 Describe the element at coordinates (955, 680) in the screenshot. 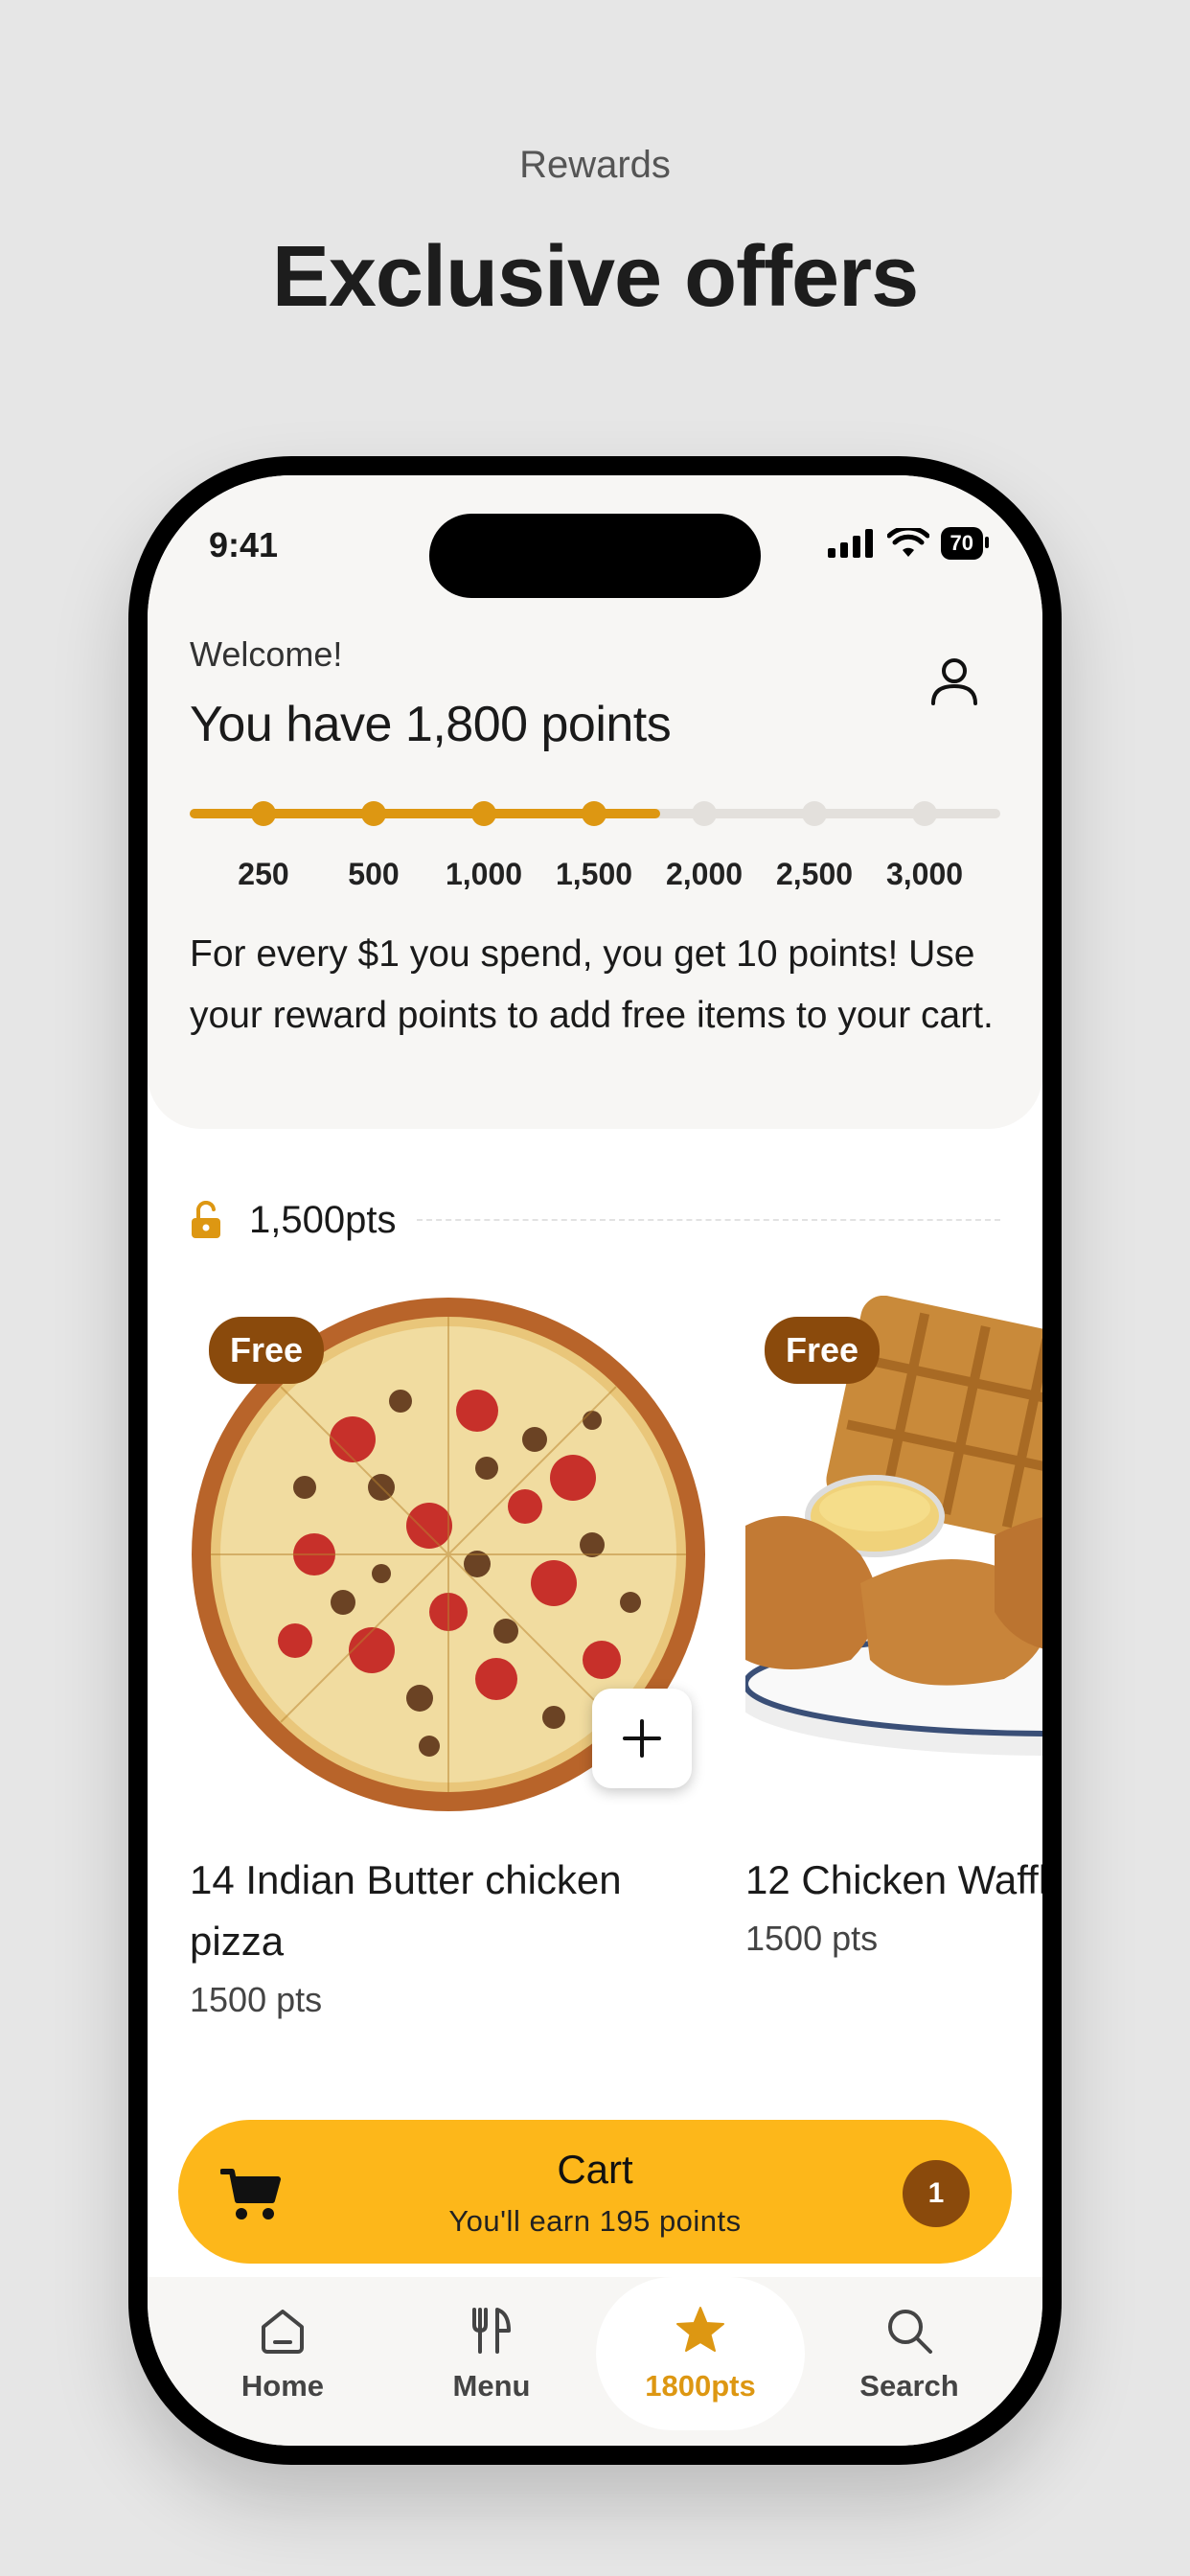

I see `user-icon` at that location.